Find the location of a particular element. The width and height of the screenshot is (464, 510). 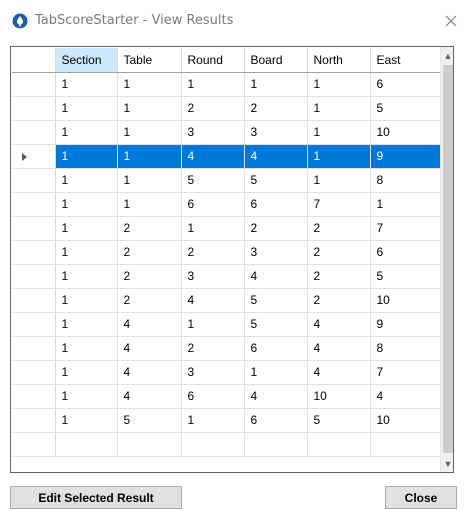

table-cell-board: 2 is located at coordinates (276, 228).